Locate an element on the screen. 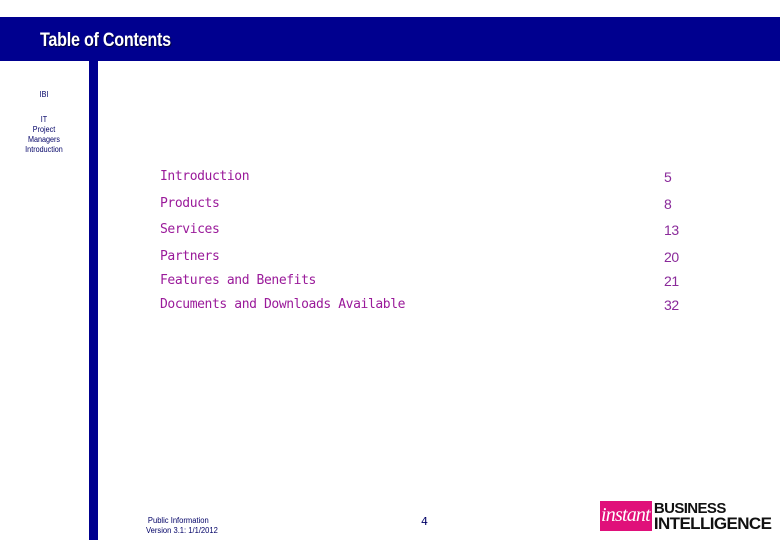  side-nav-item-it: IT is located at coordinates (43, 120).